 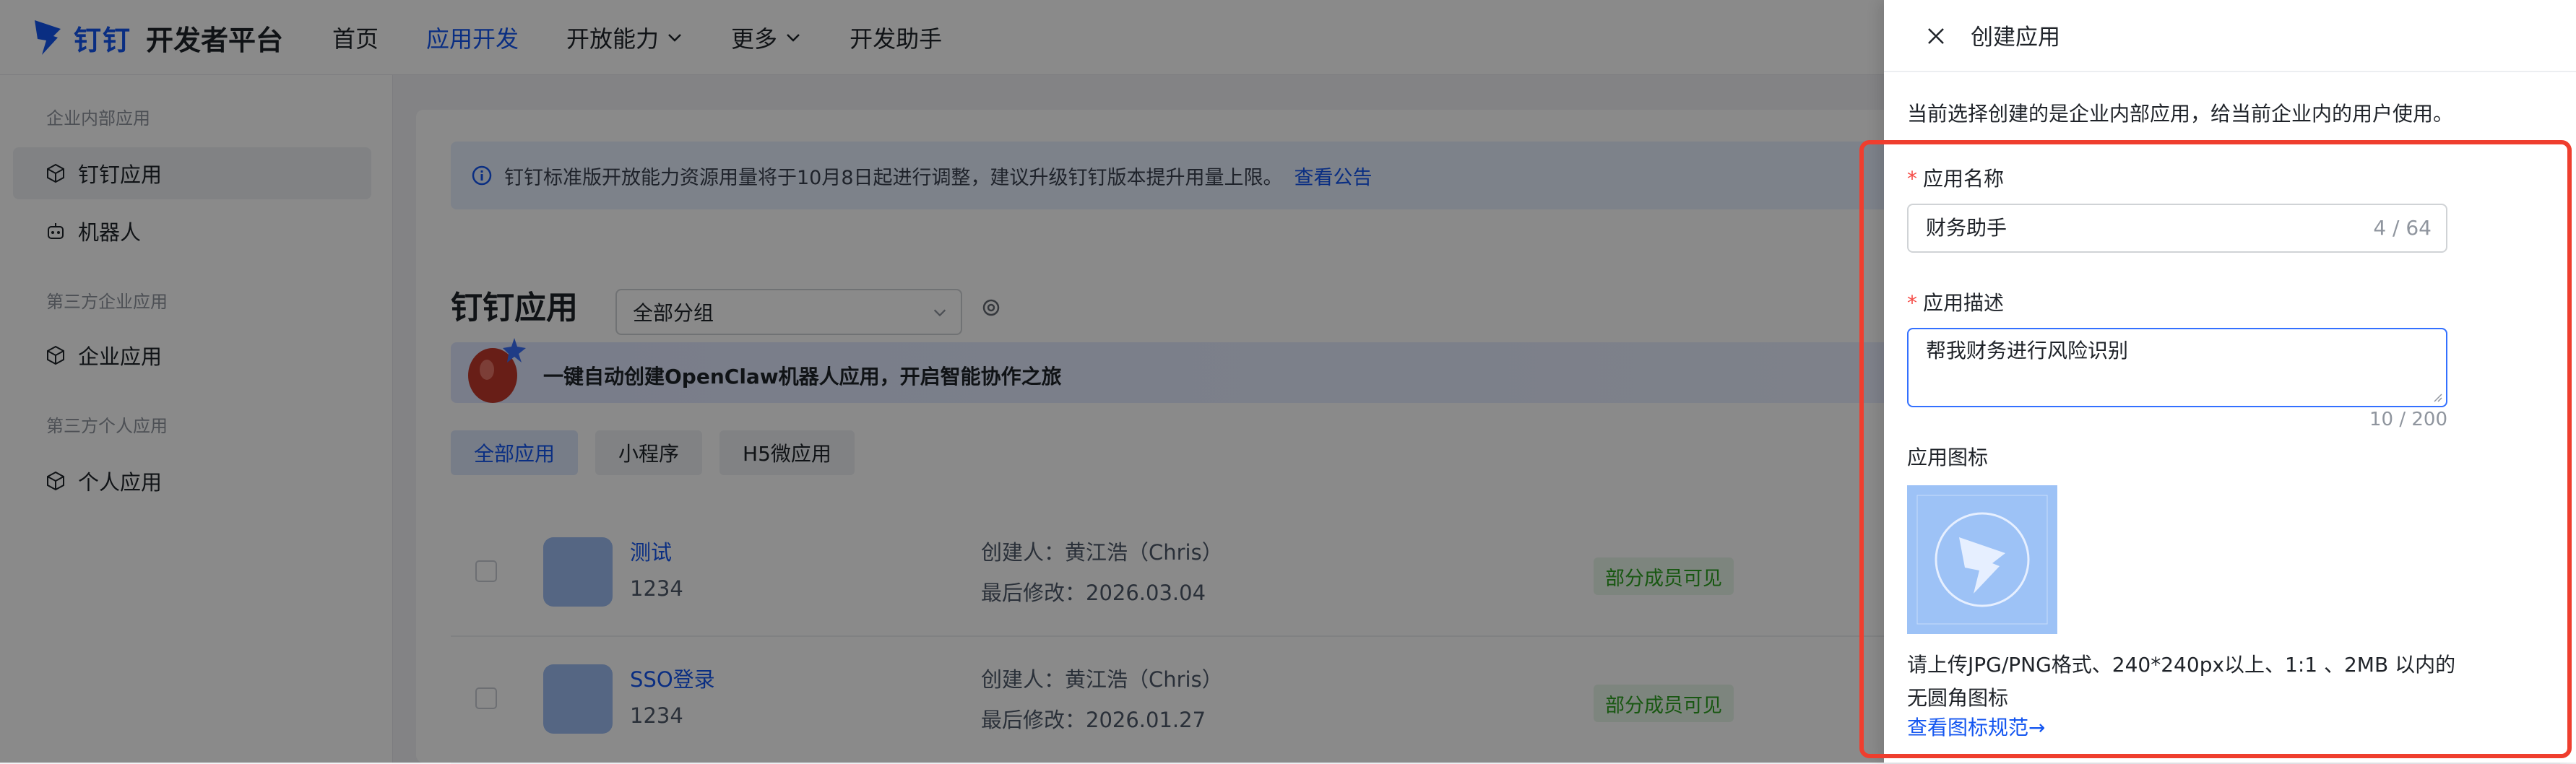 What do you see at coordinates (2180, 114) in the screenshot?
I see `drawer-description: 当前选择创建的是企业内部应用，给当前企业内的用户使用。` at bounding box center [2180, 114].